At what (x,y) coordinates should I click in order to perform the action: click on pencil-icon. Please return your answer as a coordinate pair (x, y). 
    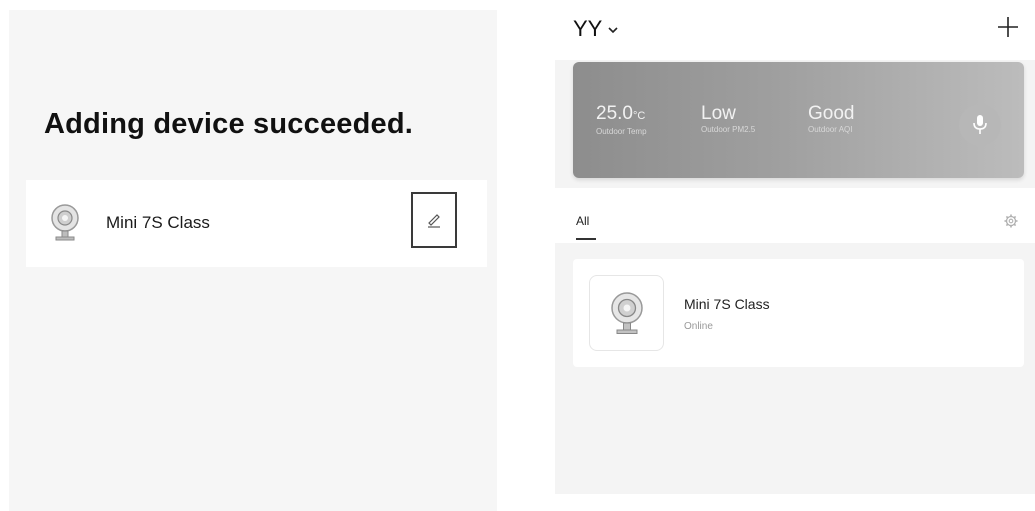
    Looking at the image, I should click on (434, 221).